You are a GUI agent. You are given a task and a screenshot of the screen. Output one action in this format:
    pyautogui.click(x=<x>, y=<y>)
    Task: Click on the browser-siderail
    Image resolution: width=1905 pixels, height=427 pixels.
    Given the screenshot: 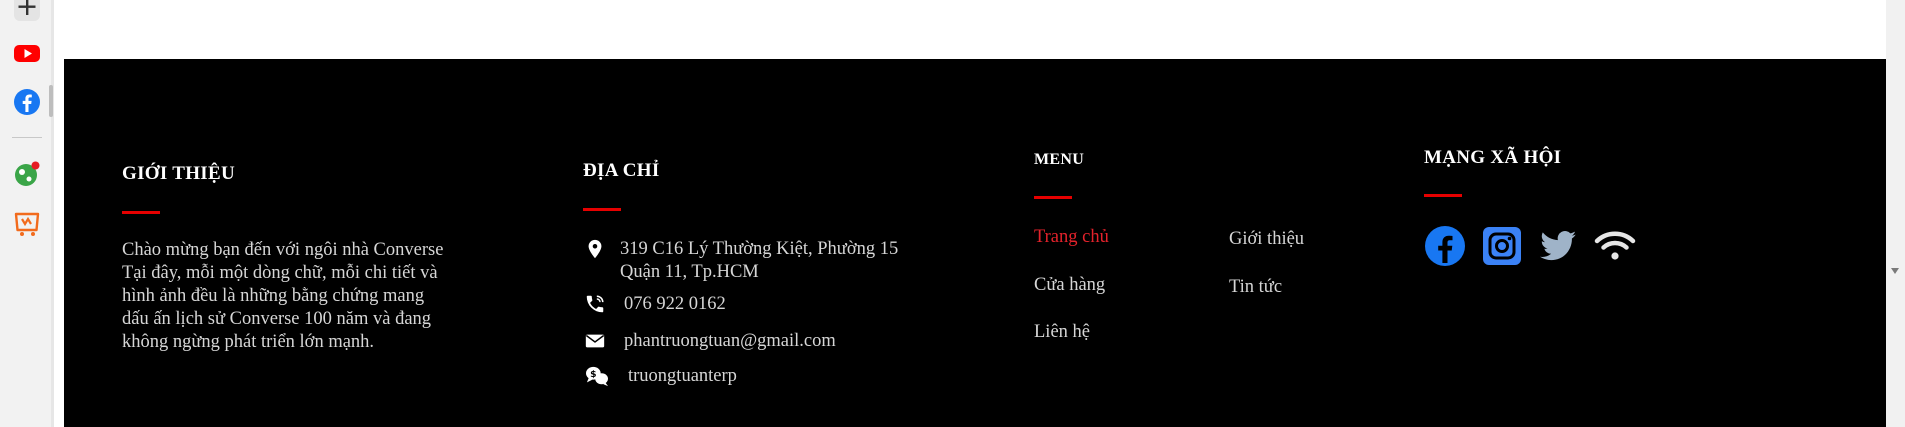 What is the action you would take?
    pyautogui.click(x=27, y=213)
    